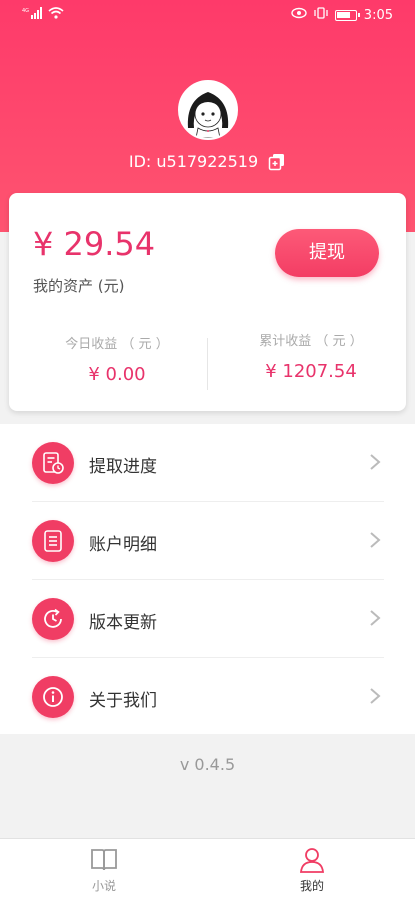 The height and width of the screenshot is (900, 415). Describe the element at coordinates (311, 341) in the screenshot. I see `total-earnings-label: 累计收益 （ 元 ）` at that location.